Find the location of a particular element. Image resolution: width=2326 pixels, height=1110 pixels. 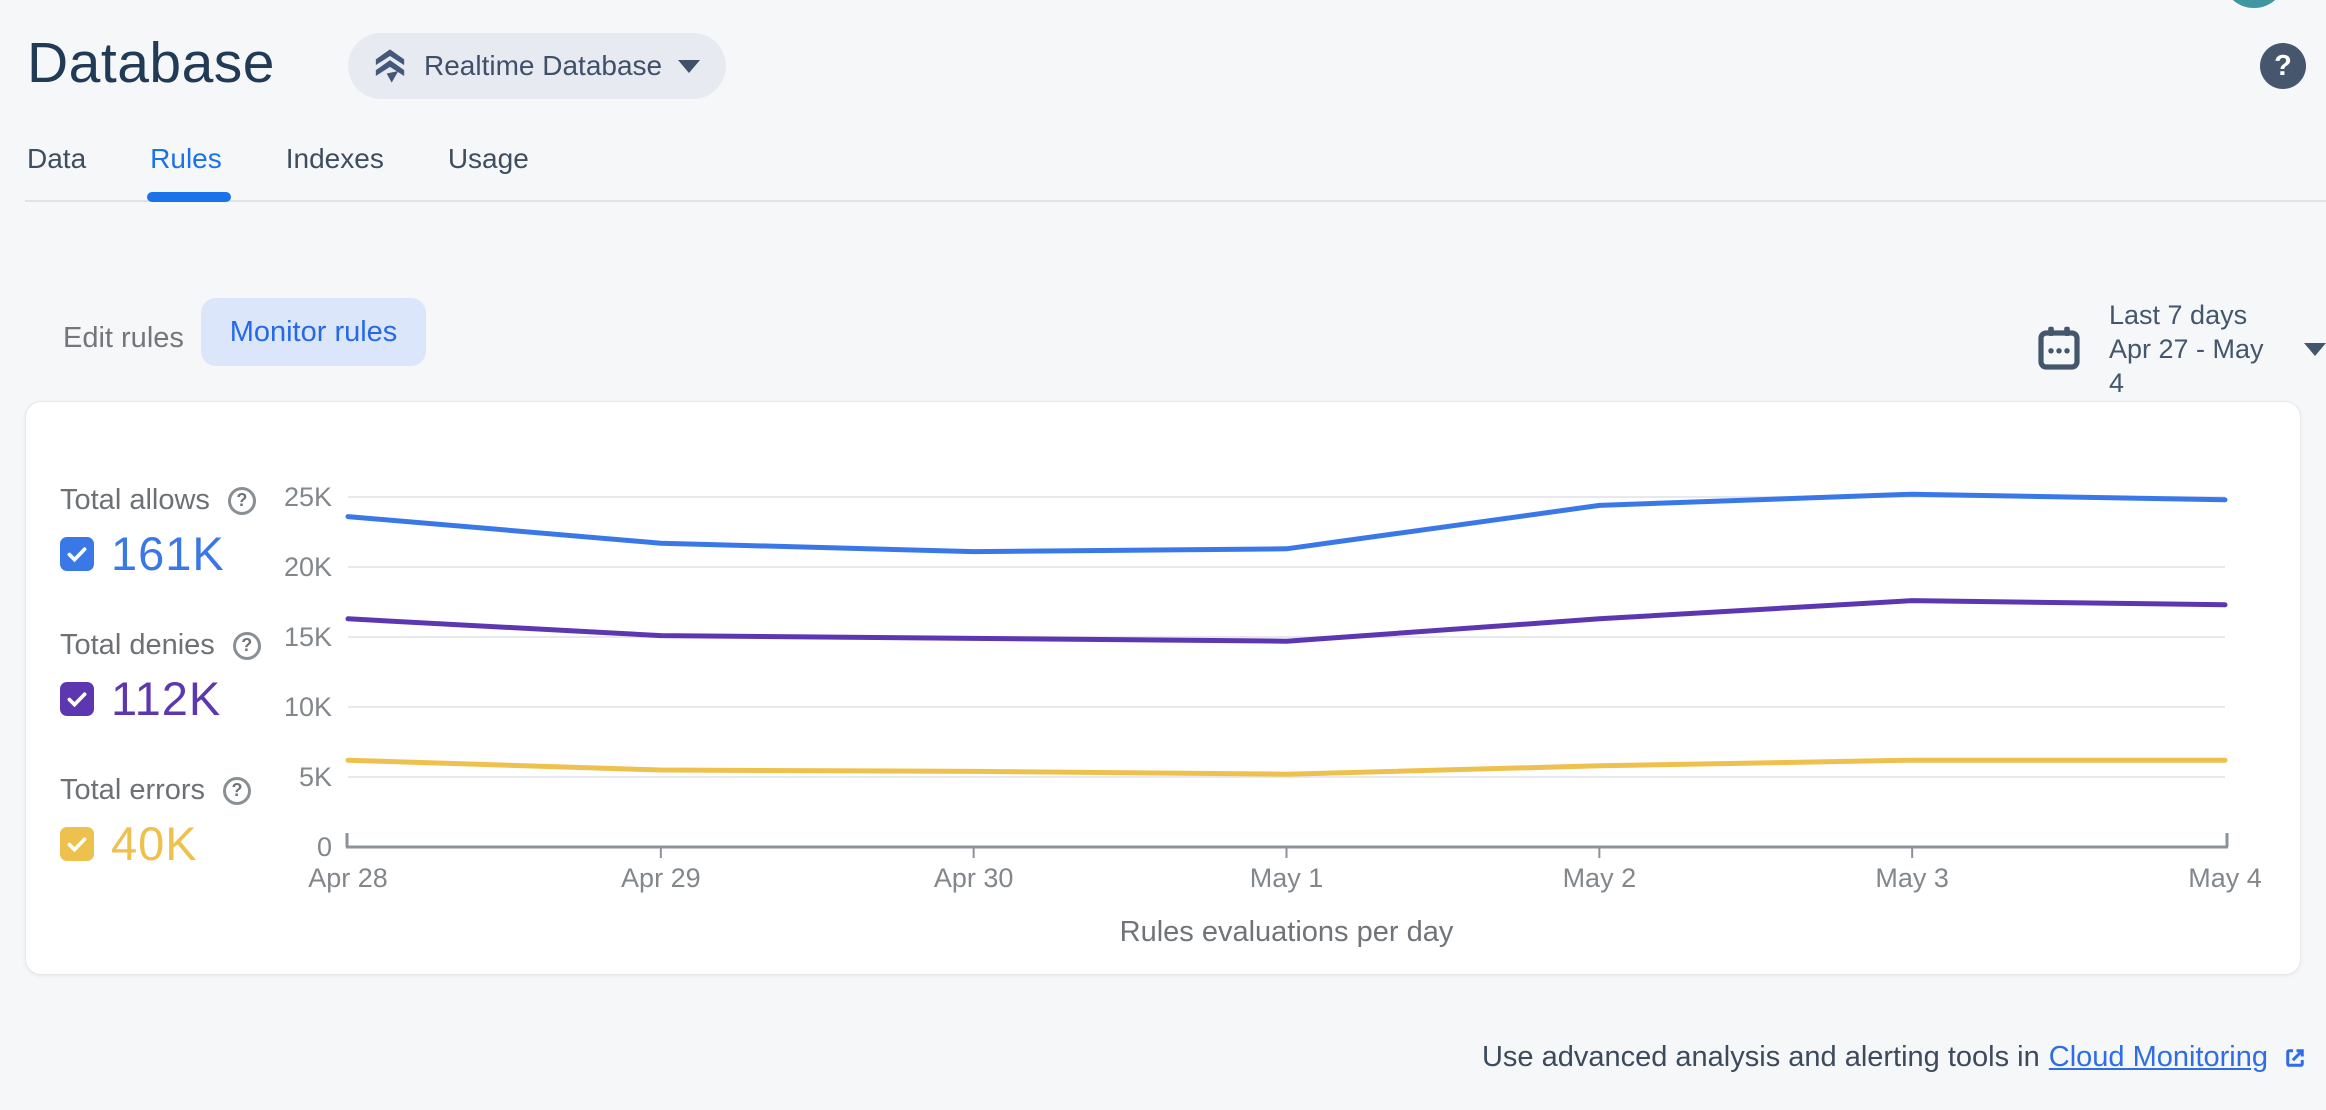

svg-text: Apr 29 is located at coordinates (661, 878).